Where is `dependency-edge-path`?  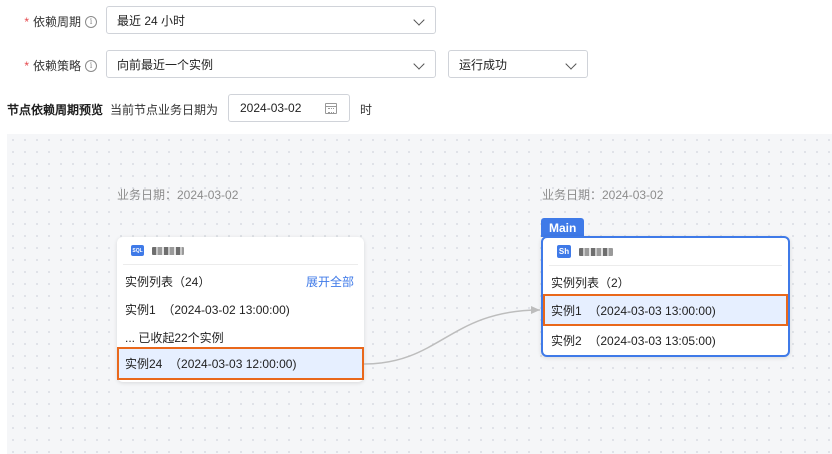
dependency-edge-path is located at coordinates (452, 337).